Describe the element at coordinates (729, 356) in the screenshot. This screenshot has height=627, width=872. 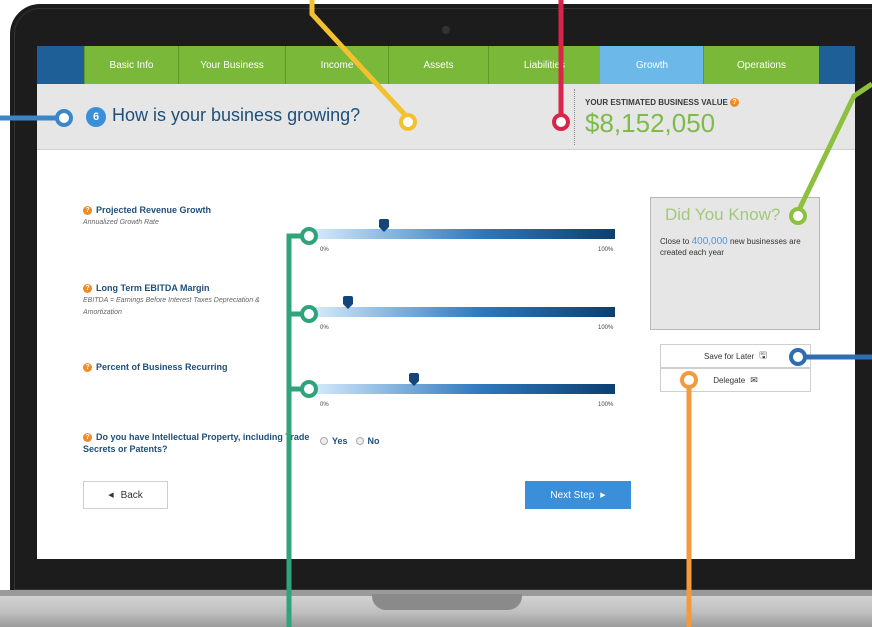
I see `save-for-later-label: Save for Later` at that location.